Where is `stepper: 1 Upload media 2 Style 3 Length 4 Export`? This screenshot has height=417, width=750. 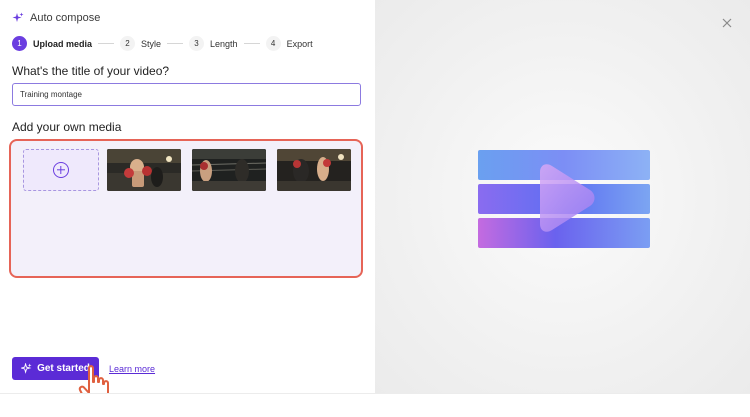 stepper: 1 Upload media 2 Style 3 Length 4 Export is located at coordinates (162, 43).